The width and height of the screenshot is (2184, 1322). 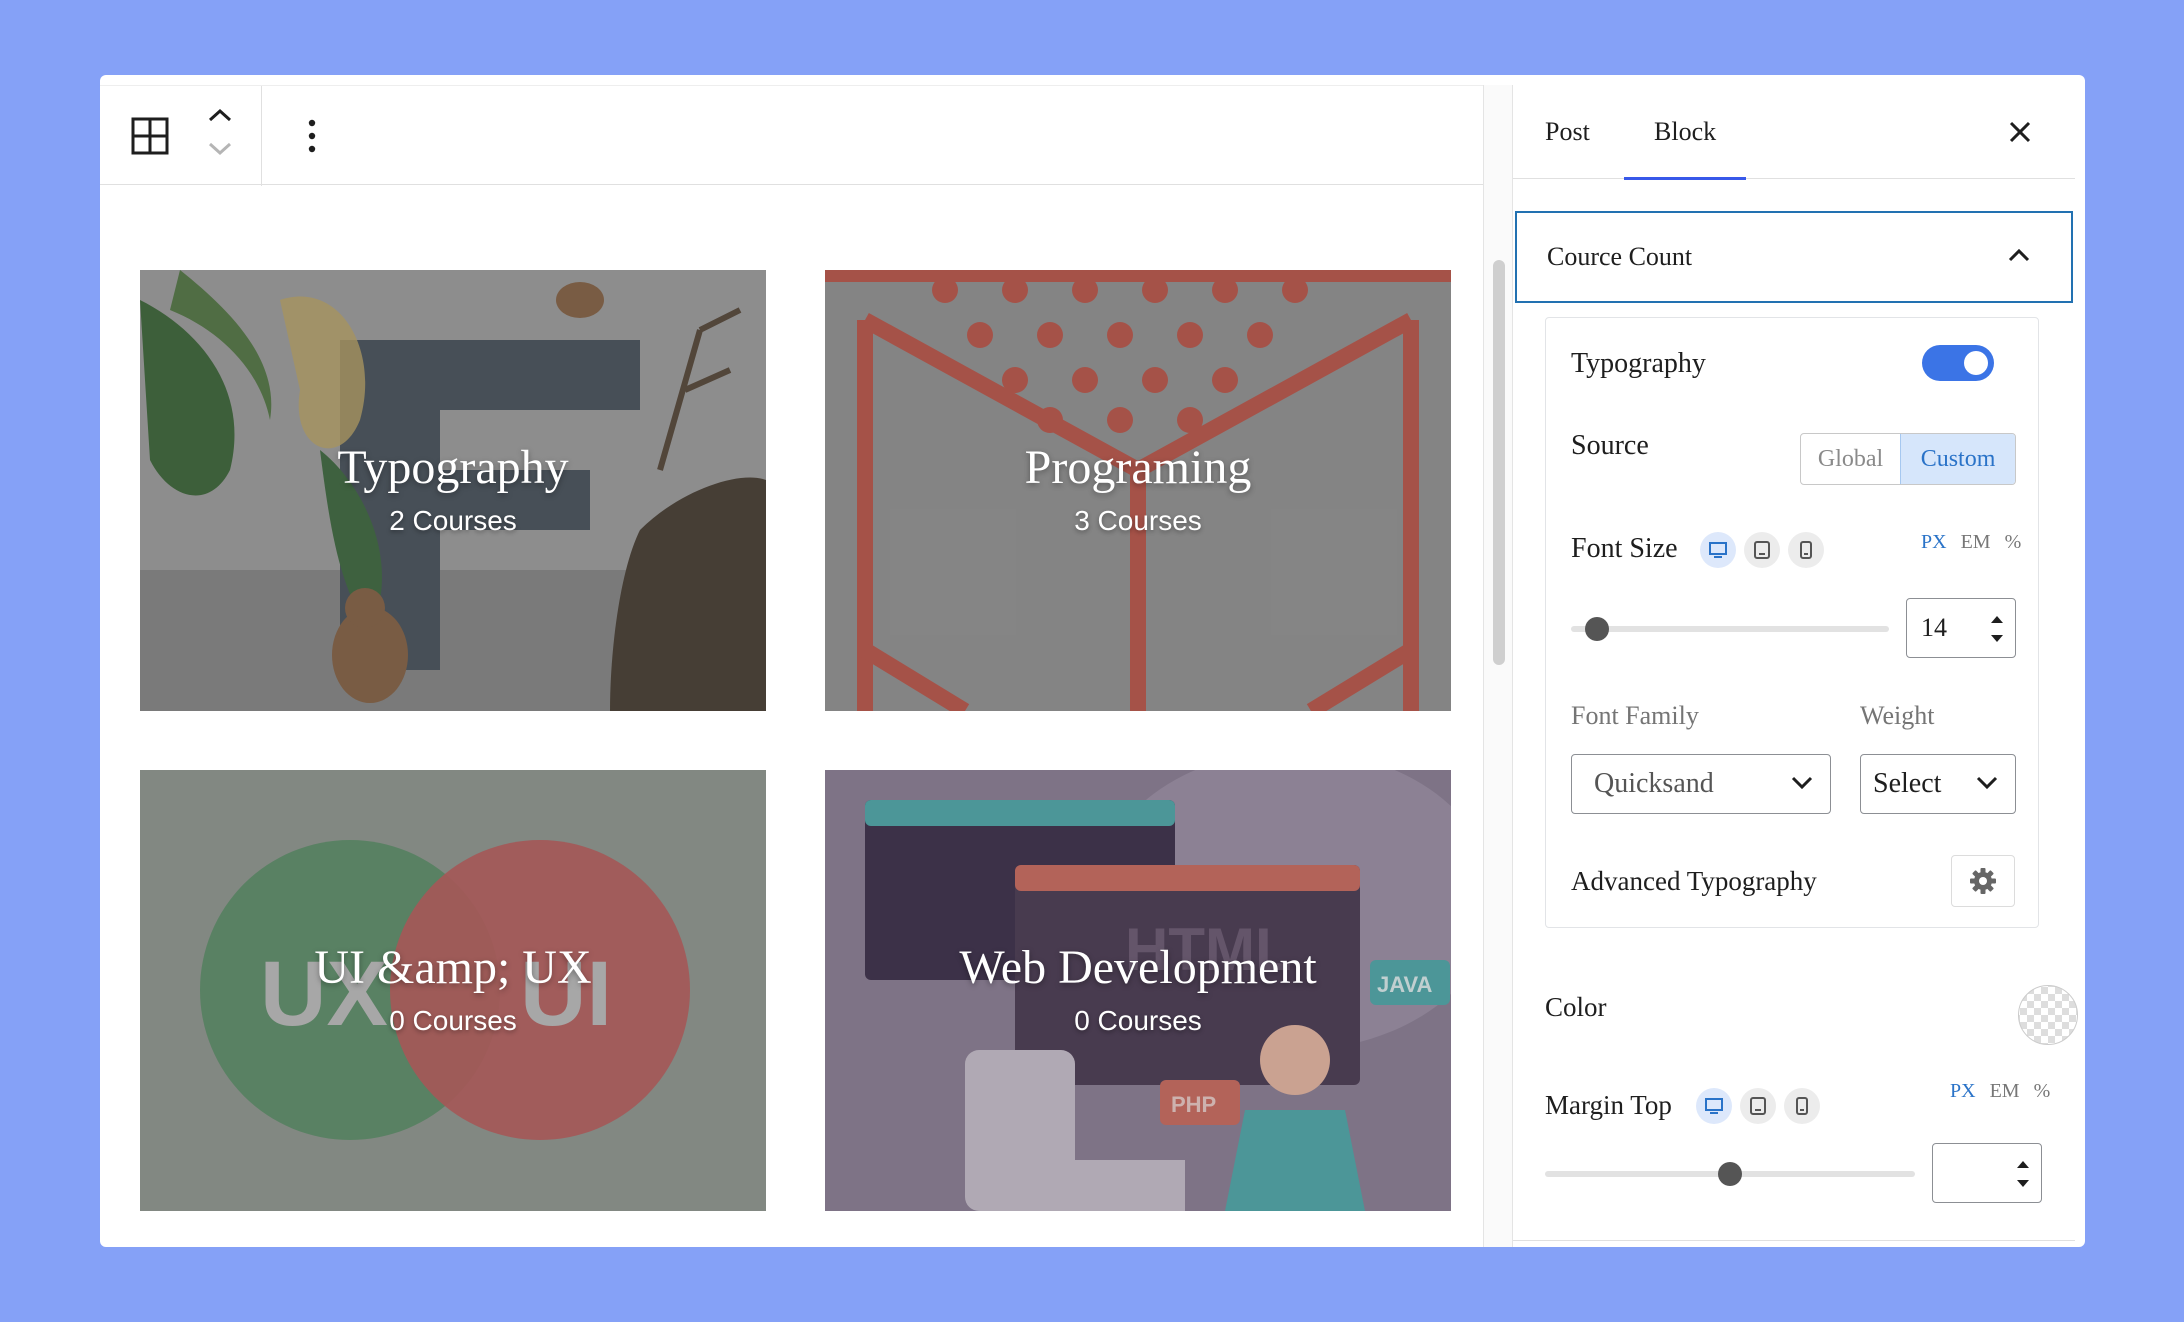 I want to click on category-card-ui-ux: UX UI UI &amp; UX 0 Courses, so click(x=453, y=990).